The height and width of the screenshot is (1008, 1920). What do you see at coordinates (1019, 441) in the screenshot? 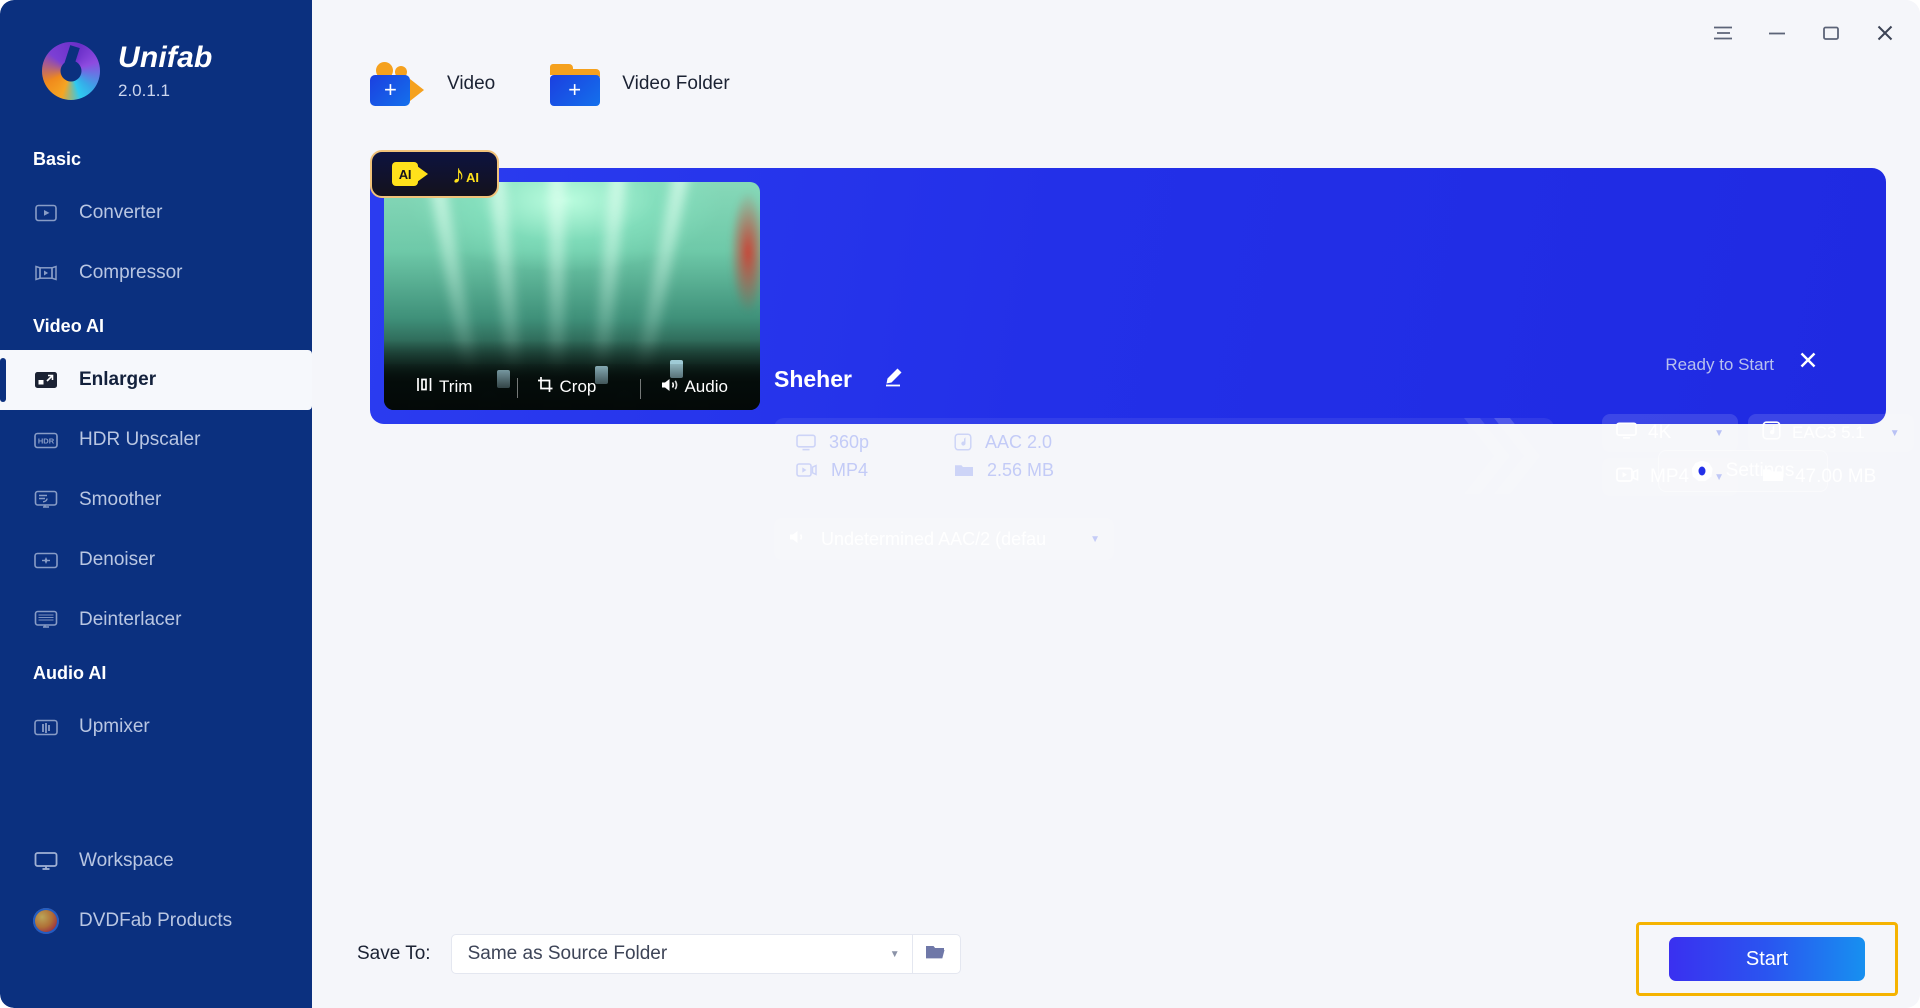
I see `source-audio-codec: AAC 2.0` at bounding box center [1019, 441].